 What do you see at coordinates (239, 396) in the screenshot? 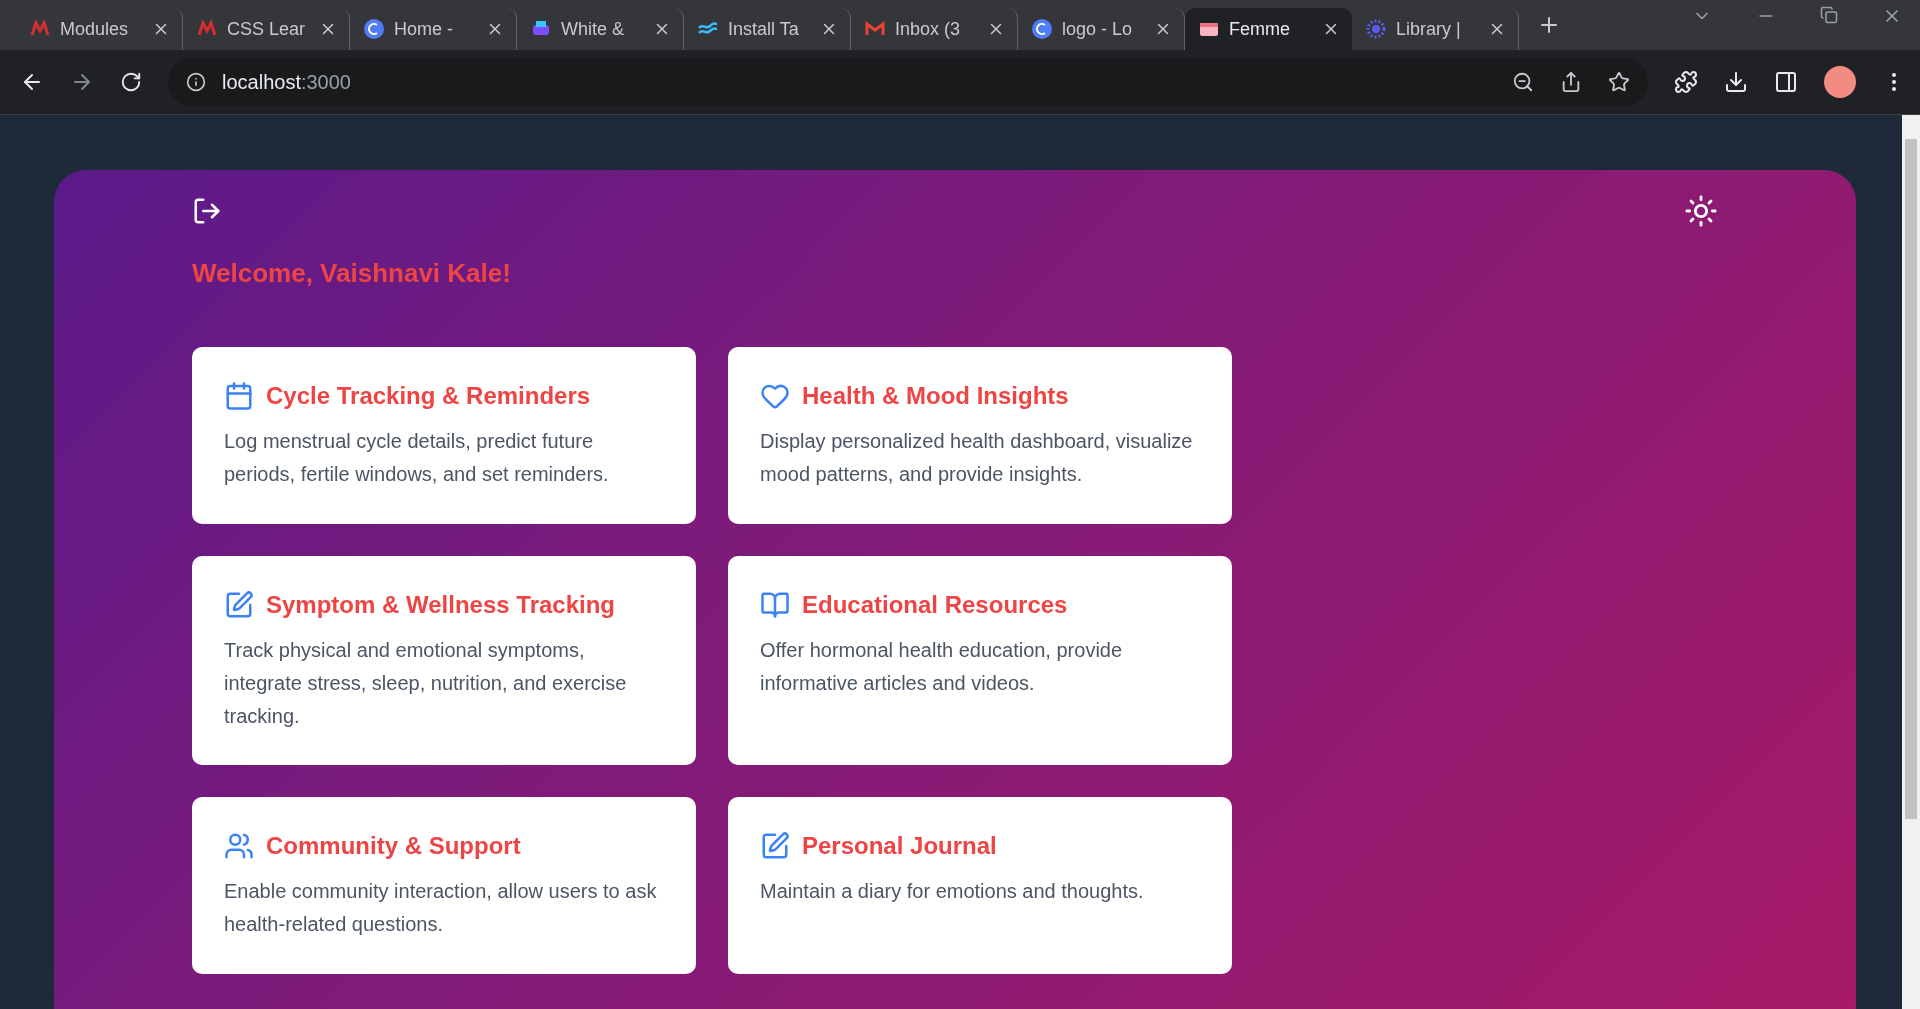
I see `calendar-icon` at bounding box center [239, 396].